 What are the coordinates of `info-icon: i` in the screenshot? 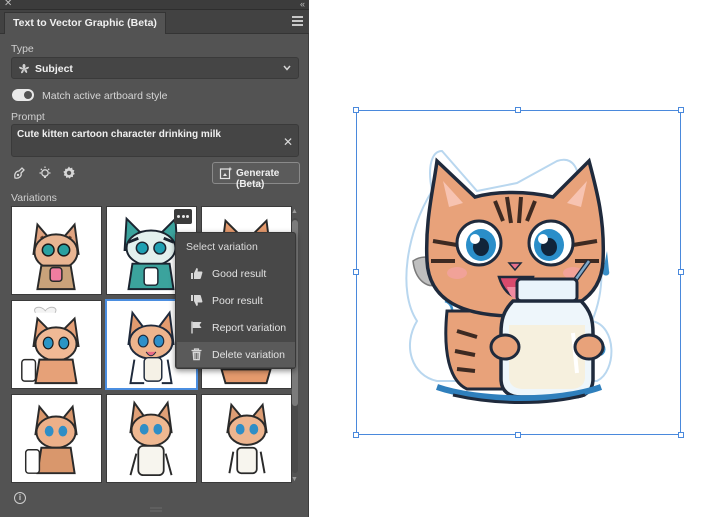 It's located at (20, 498).